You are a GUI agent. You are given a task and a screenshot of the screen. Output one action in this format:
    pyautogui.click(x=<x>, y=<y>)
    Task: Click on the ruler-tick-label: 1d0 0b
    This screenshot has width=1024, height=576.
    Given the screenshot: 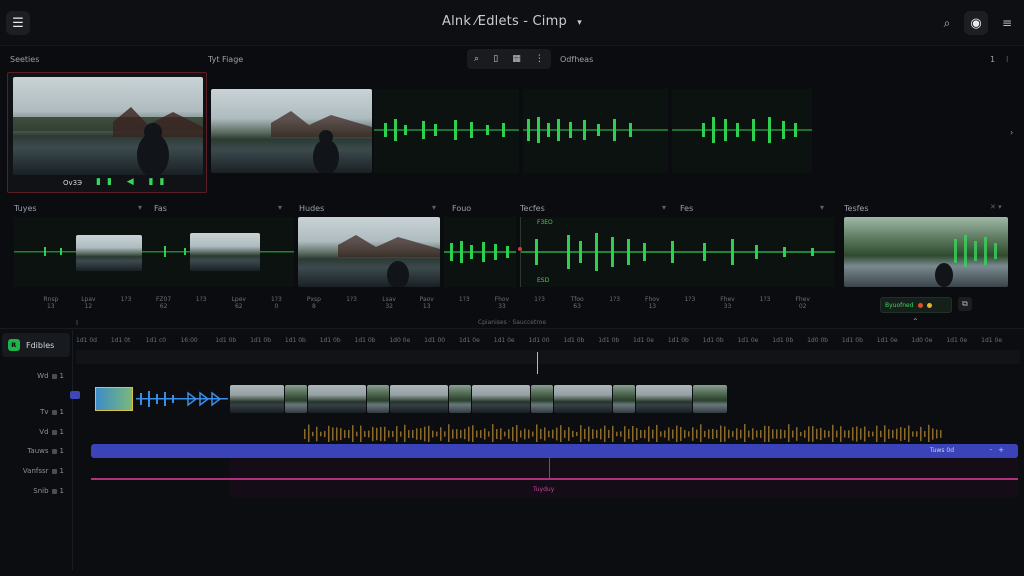 What is the action you would take?
    pyautogui.click(x=818, y=340)
    